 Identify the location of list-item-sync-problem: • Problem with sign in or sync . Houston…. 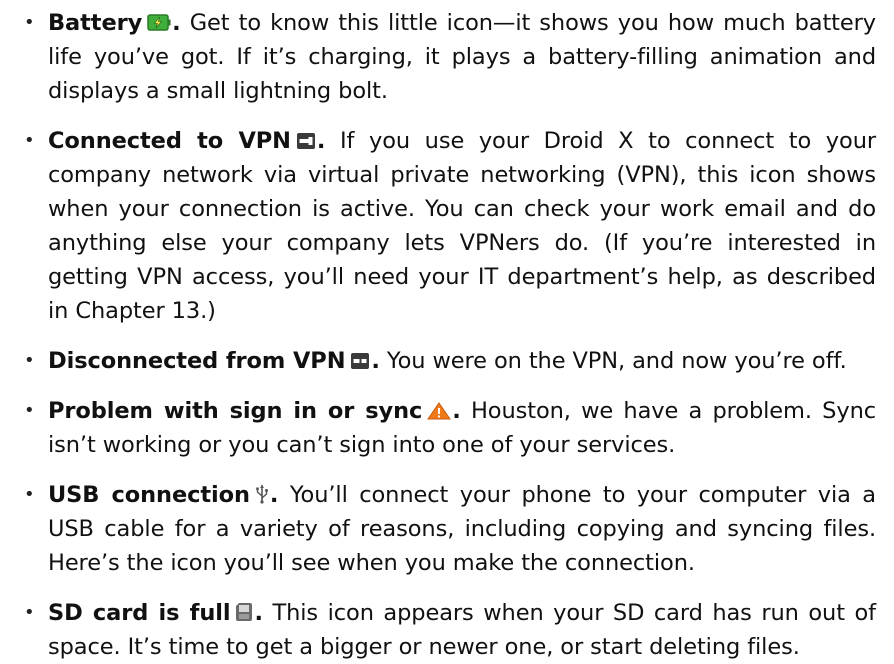
(449, 428).